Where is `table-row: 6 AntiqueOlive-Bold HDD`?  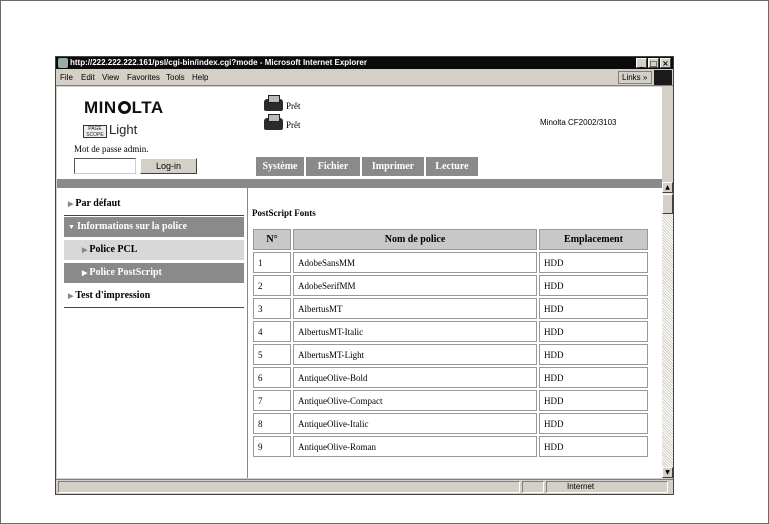
table-row: 6 AntiqueOlive-Bold HDD is located at coordinates (450, 377).